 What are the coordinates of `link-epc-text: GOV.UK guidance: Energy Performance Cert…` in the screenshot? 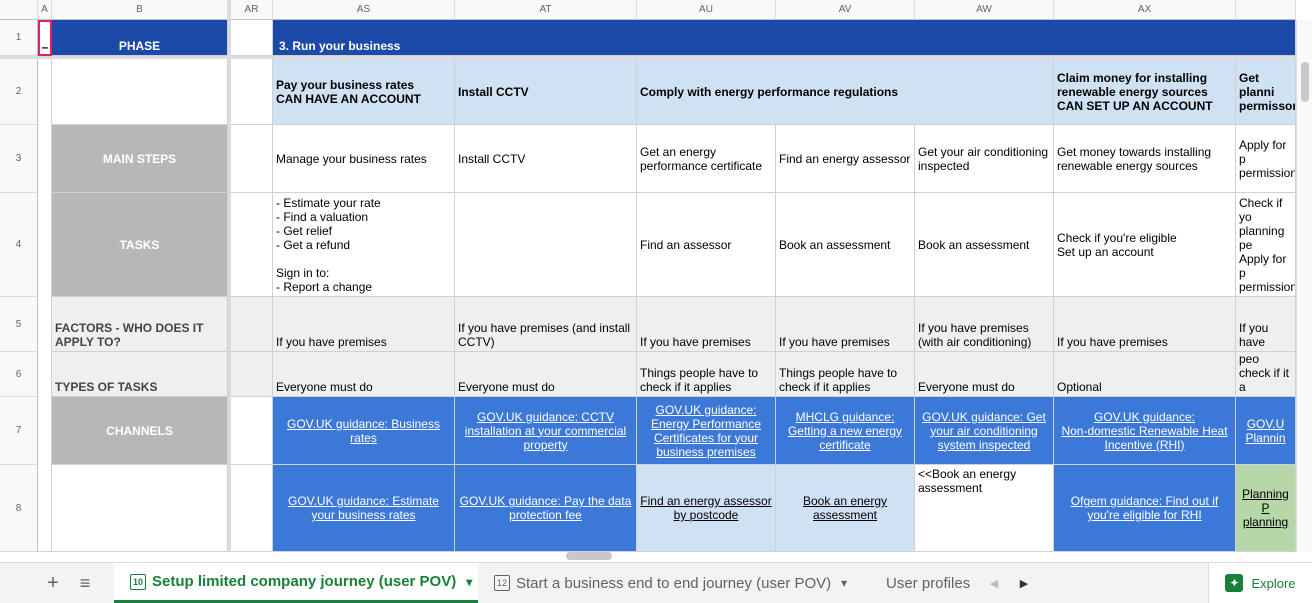 It's located at (706, 431).